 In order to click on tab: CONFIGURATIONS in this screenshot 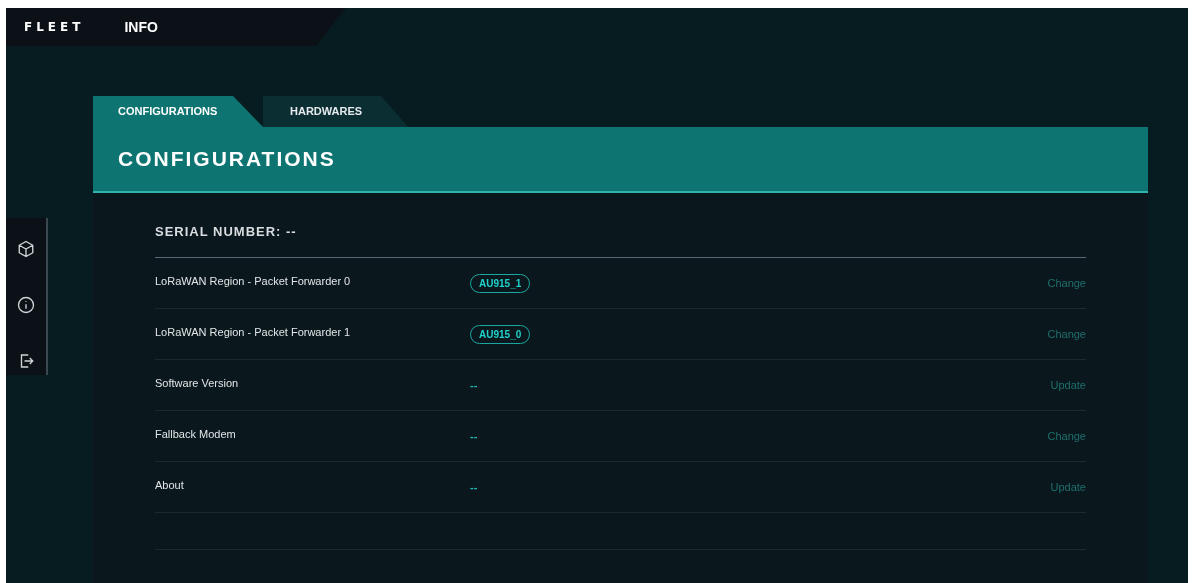, I will do `click(178, 111)`.